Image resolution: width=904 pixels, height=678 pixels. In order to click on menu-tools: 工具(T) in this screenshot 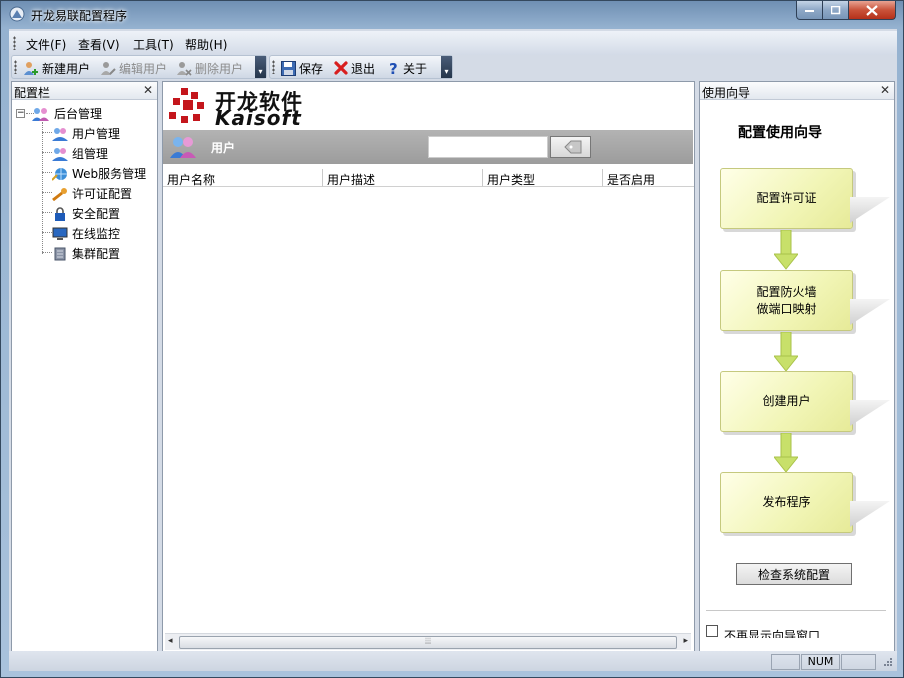, I will do `click(153, 44)`.